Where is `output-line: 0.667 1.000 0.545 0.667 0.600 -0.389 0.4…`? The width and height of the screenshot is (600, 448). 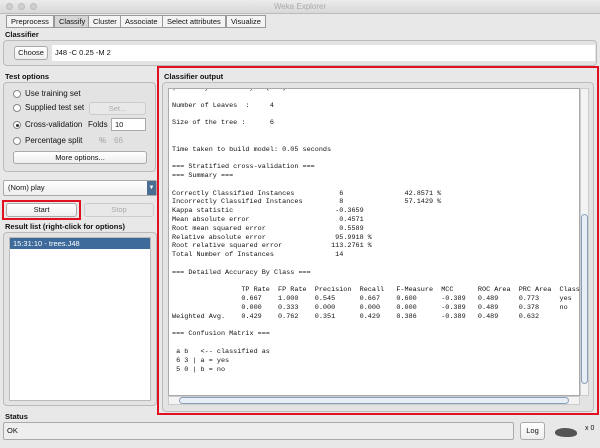
output-line: 0.667 1.000 0.545 0.667 0.600 -0.389 0.4… is located at coordinates (372, 299).